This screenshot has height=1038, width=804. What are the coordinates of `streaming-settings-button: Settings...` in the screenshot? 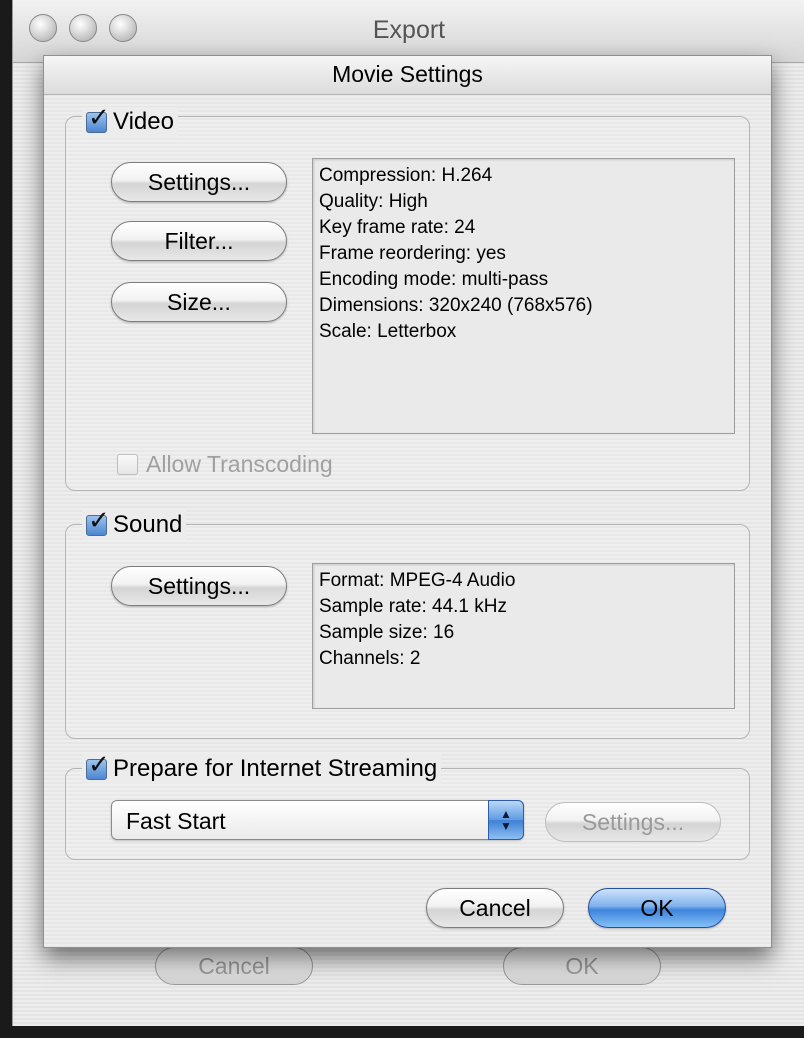 It's located at (633, 822).